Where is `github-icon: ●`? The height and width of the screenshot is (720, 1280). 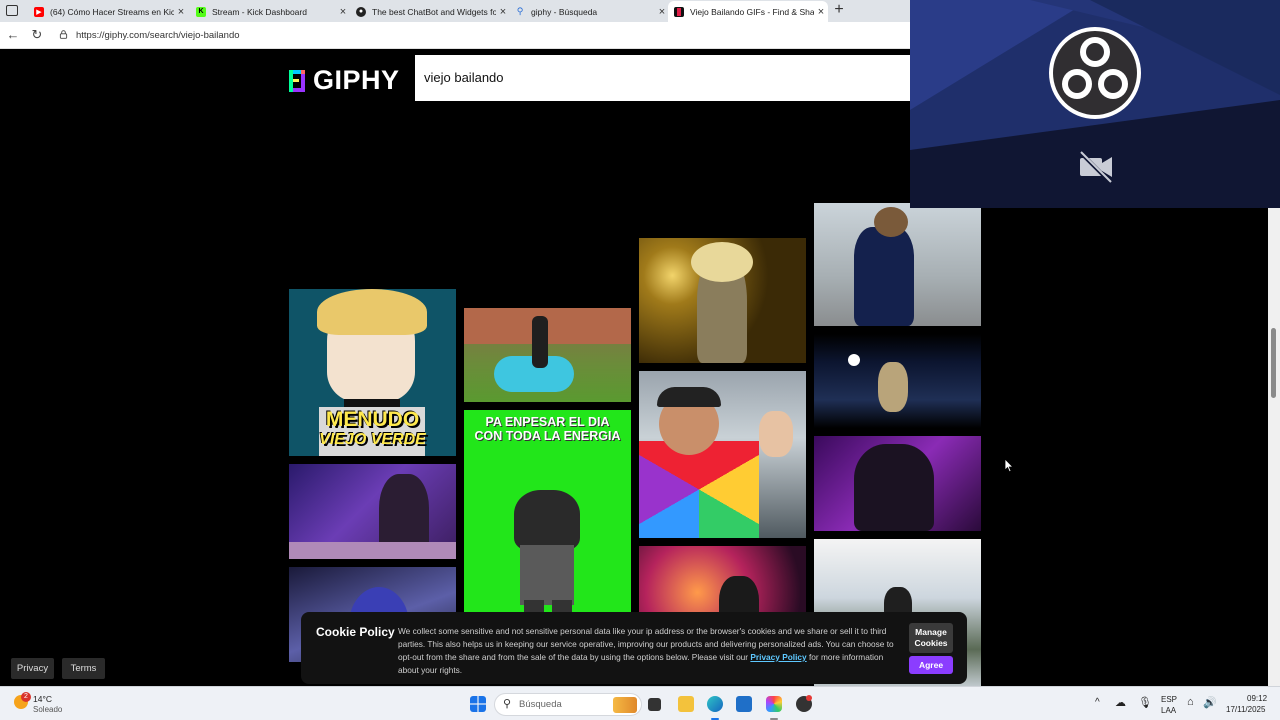 github-icon: ● is located at coordinates (361, 11).